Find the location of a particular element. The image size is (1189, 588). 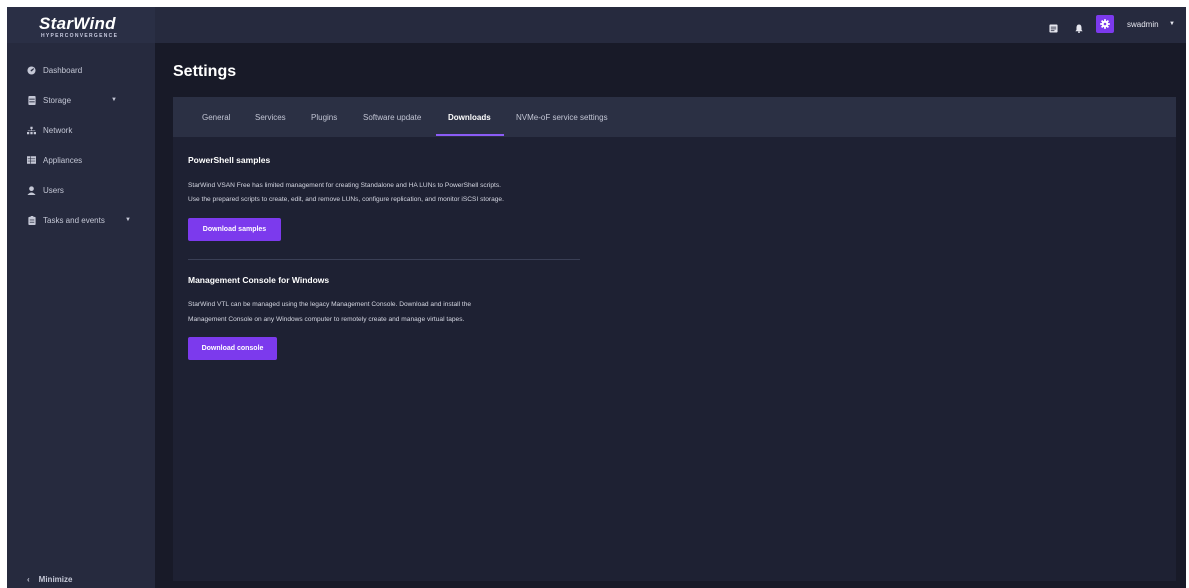

chevron-left-icon: ‹ is located at coordinates (28, 579).